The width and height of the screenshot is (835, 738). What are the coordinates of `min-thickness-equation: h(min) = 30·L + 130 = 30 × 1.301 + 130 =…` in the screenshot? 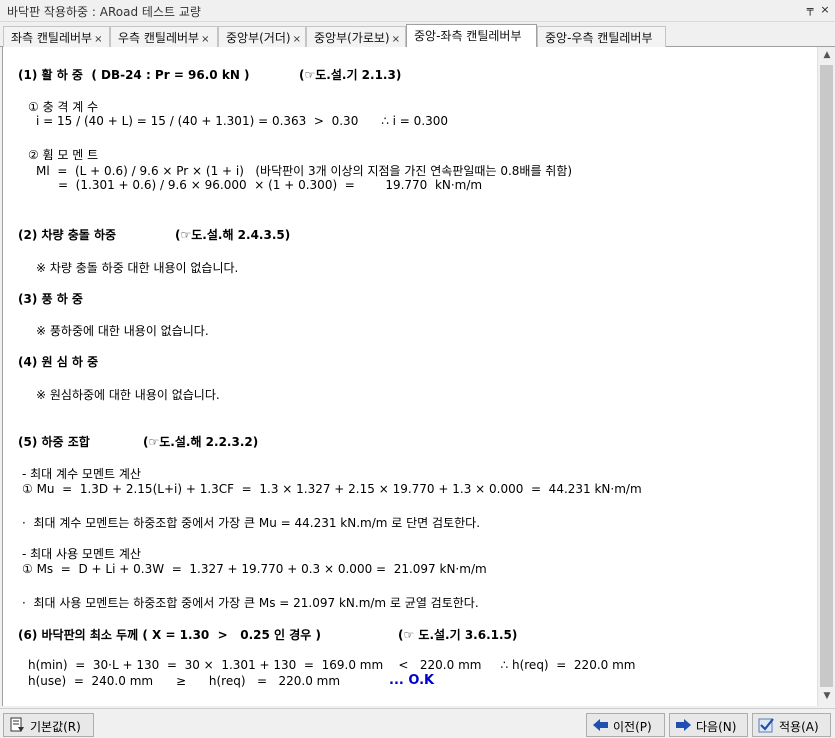 It's located at (332, 665).